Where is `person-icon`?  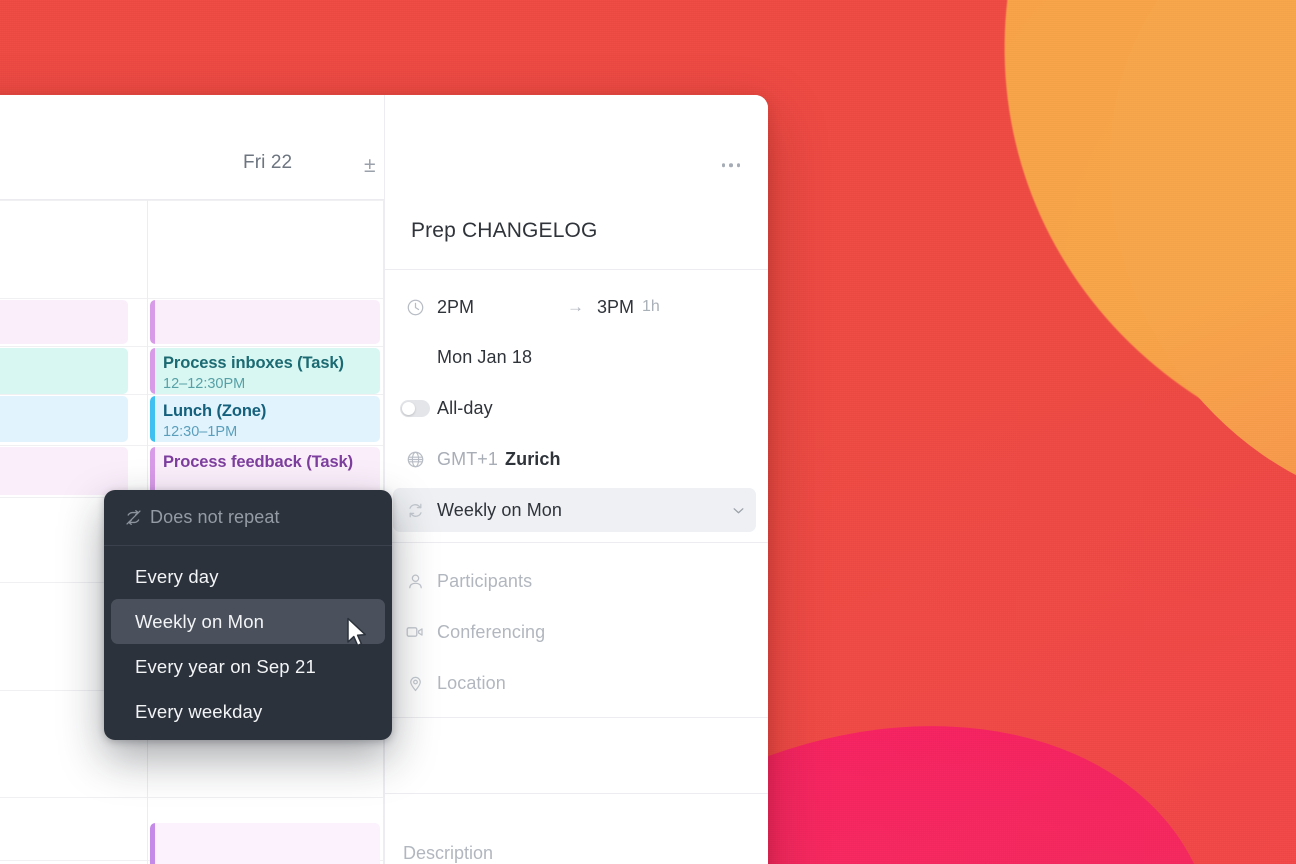 person-icon is located at coordinates (415, 581).